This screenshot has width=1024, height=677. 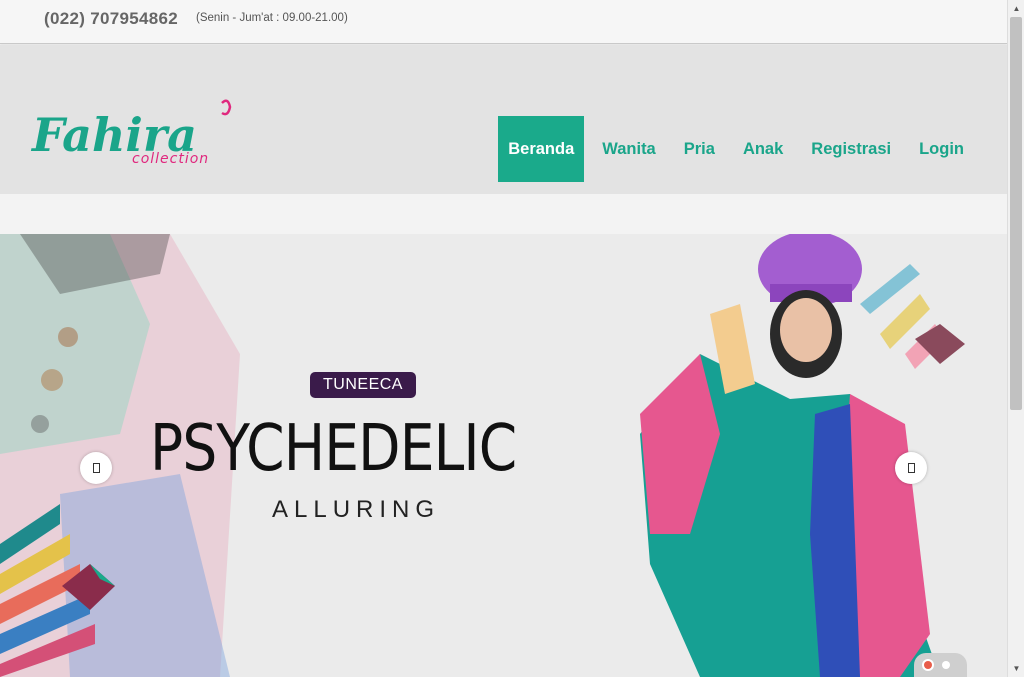 I want to click on slide-headline: PSYCHEDELIC, so click(x=333, y=449).